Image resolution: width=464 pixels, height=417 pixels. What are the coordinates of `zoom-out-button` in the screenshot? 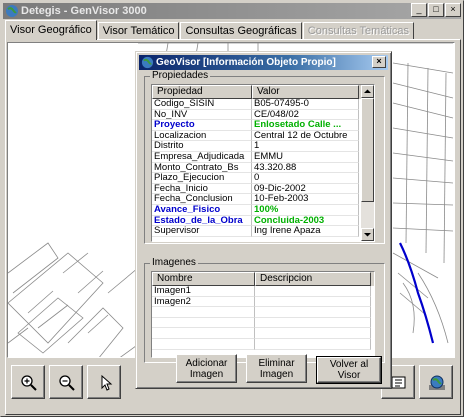 It's located at (66, 382).